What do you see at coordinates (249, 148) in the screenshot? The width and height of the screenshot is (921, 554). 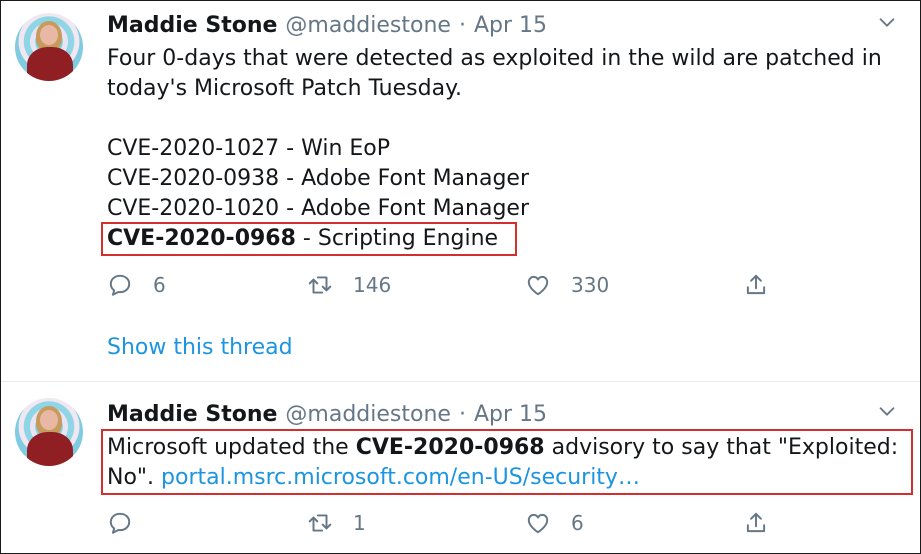 I see `text-line: CVE-2020-1027 - Win EoP` at bounding box center [249, 148].